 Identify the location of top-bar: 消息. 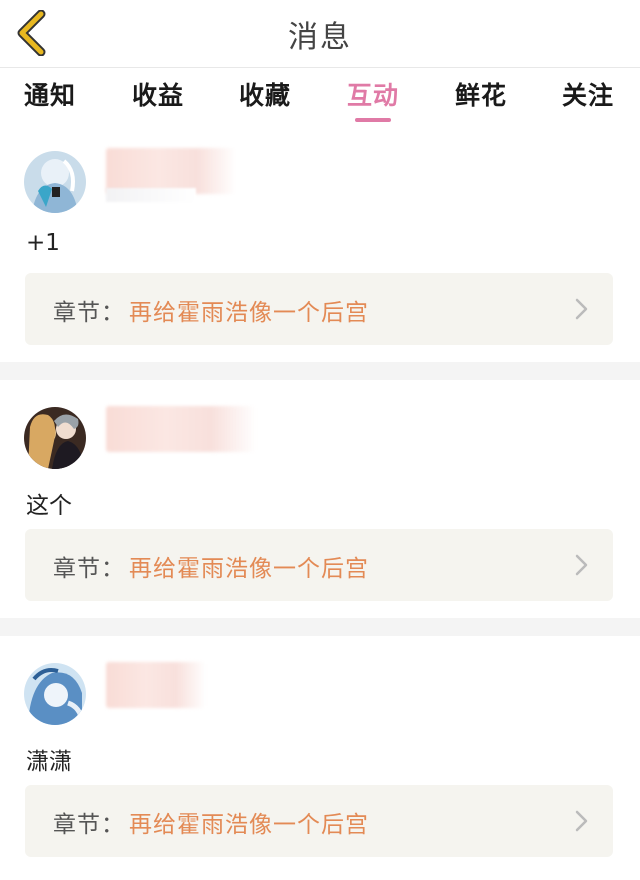
(320, 34).